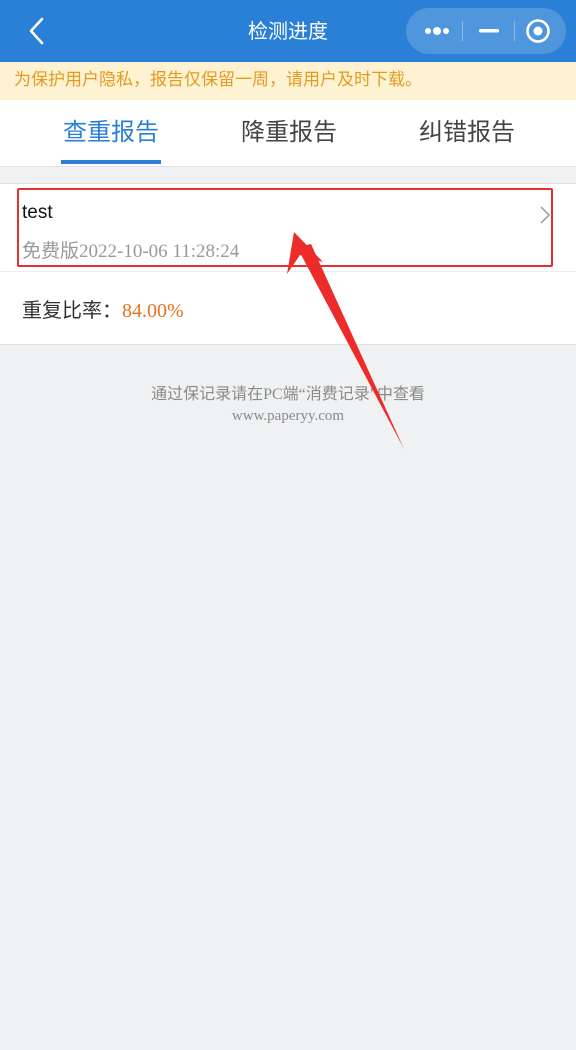 This screenshot has width=576, height=1050. Describe the element at coordinates (288, 31) in the screenshot. I see `nav-bar: 检测进度` at that location.